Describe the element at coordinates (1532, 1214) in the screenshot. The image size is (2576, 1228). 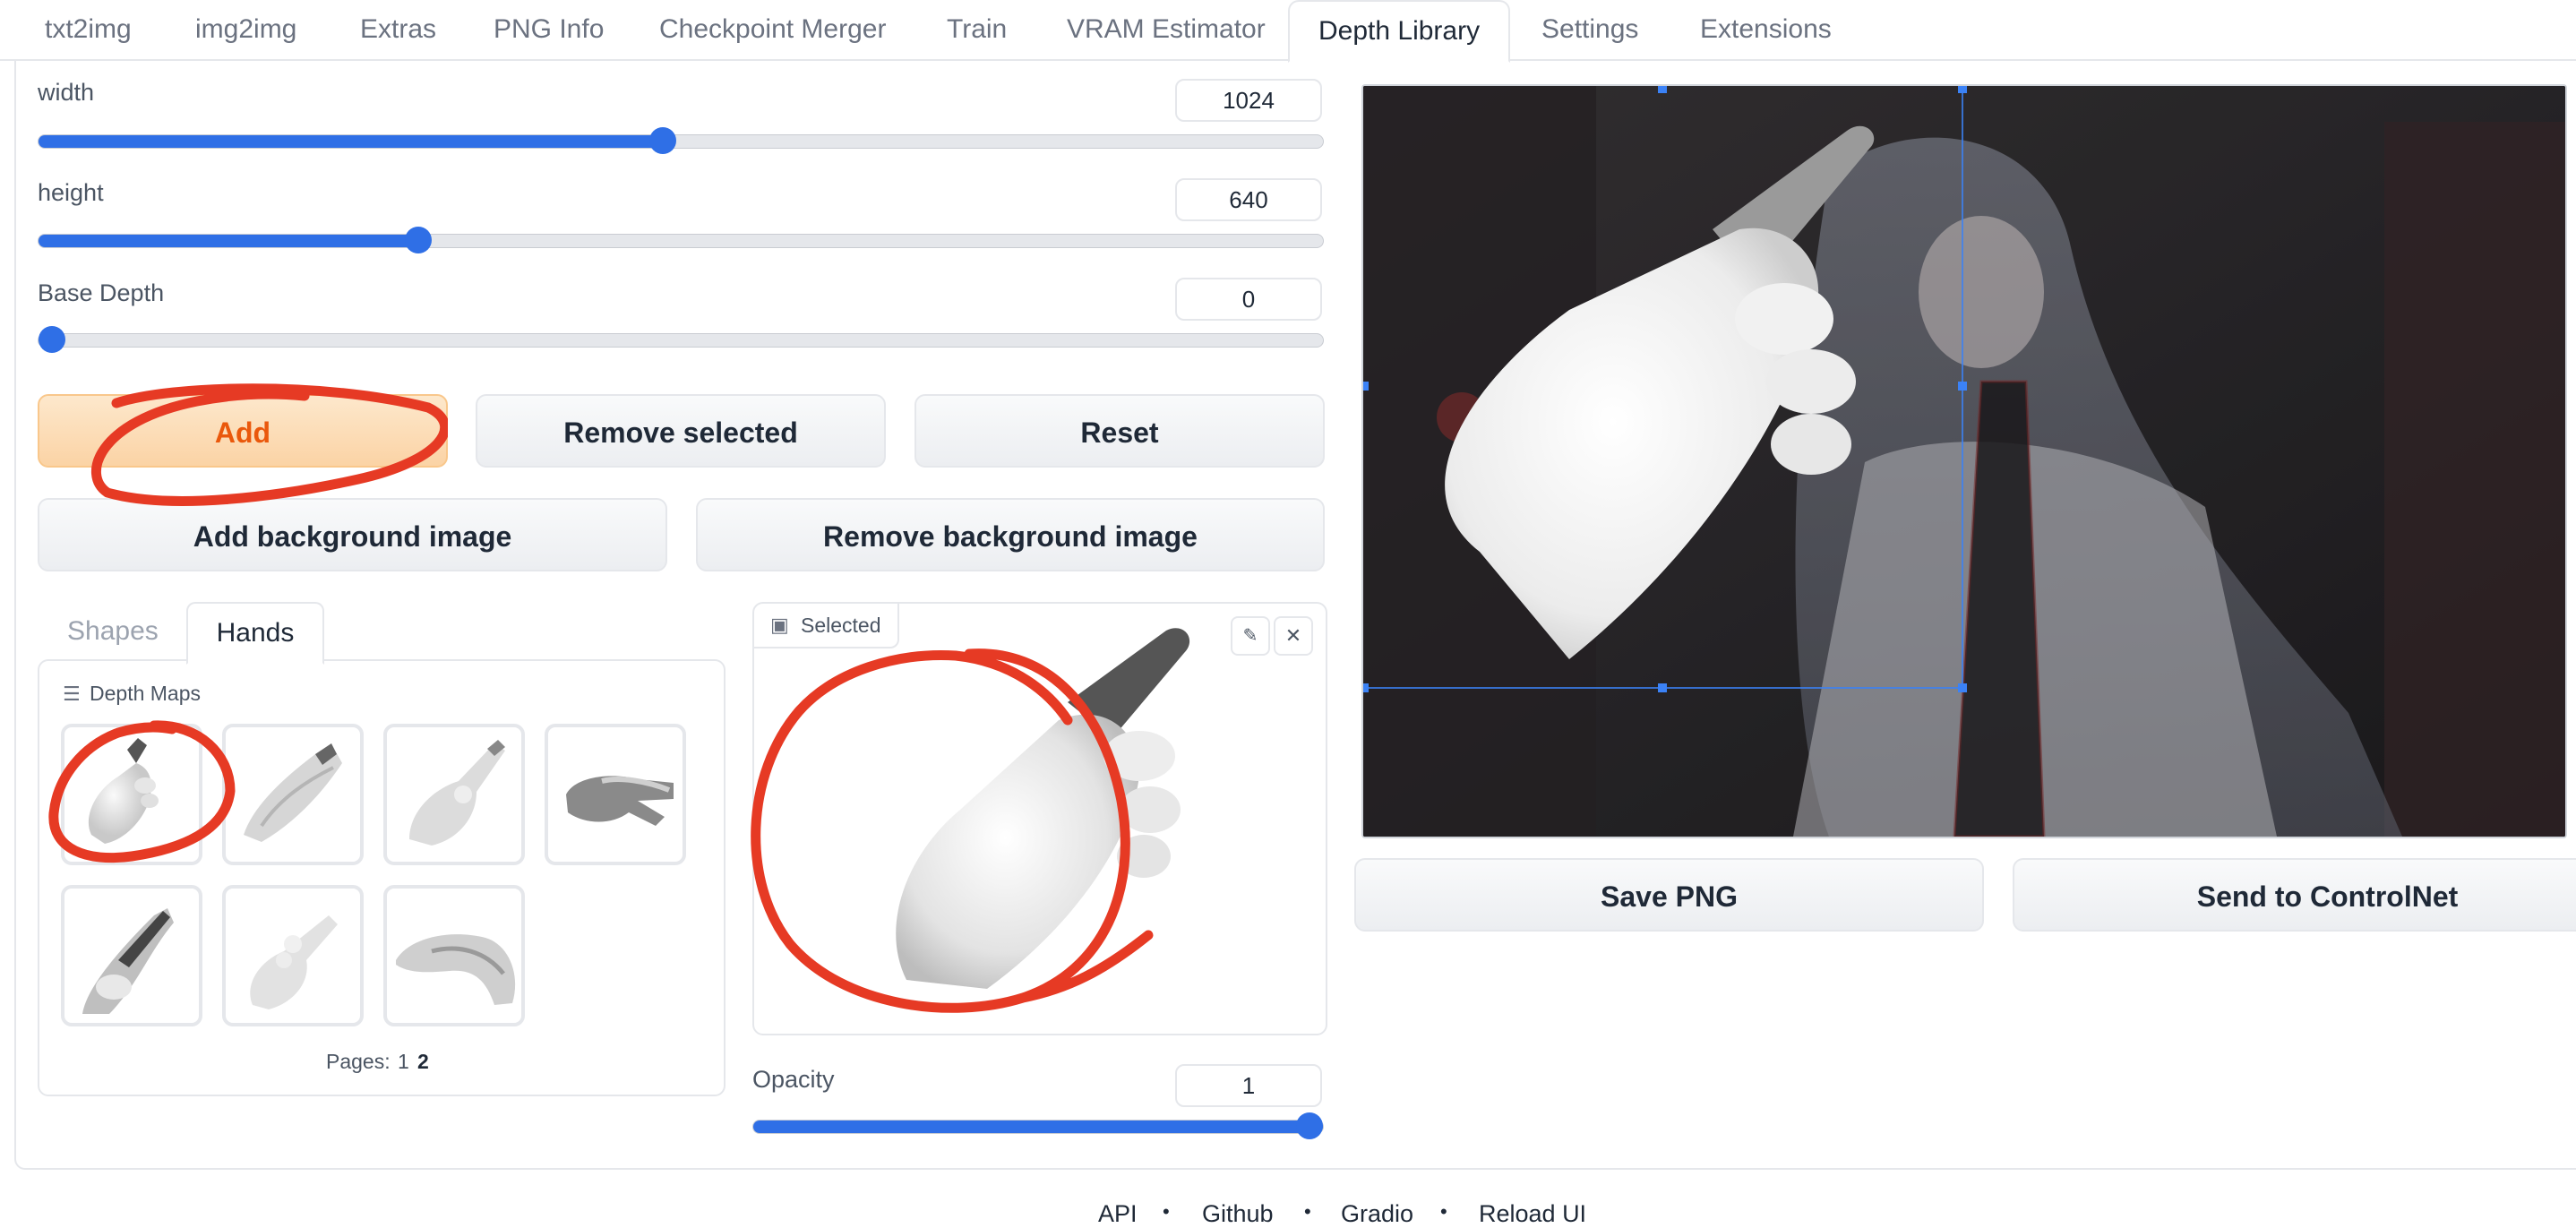
I see `footer-reload-ui-link: Reload UI` at that location.